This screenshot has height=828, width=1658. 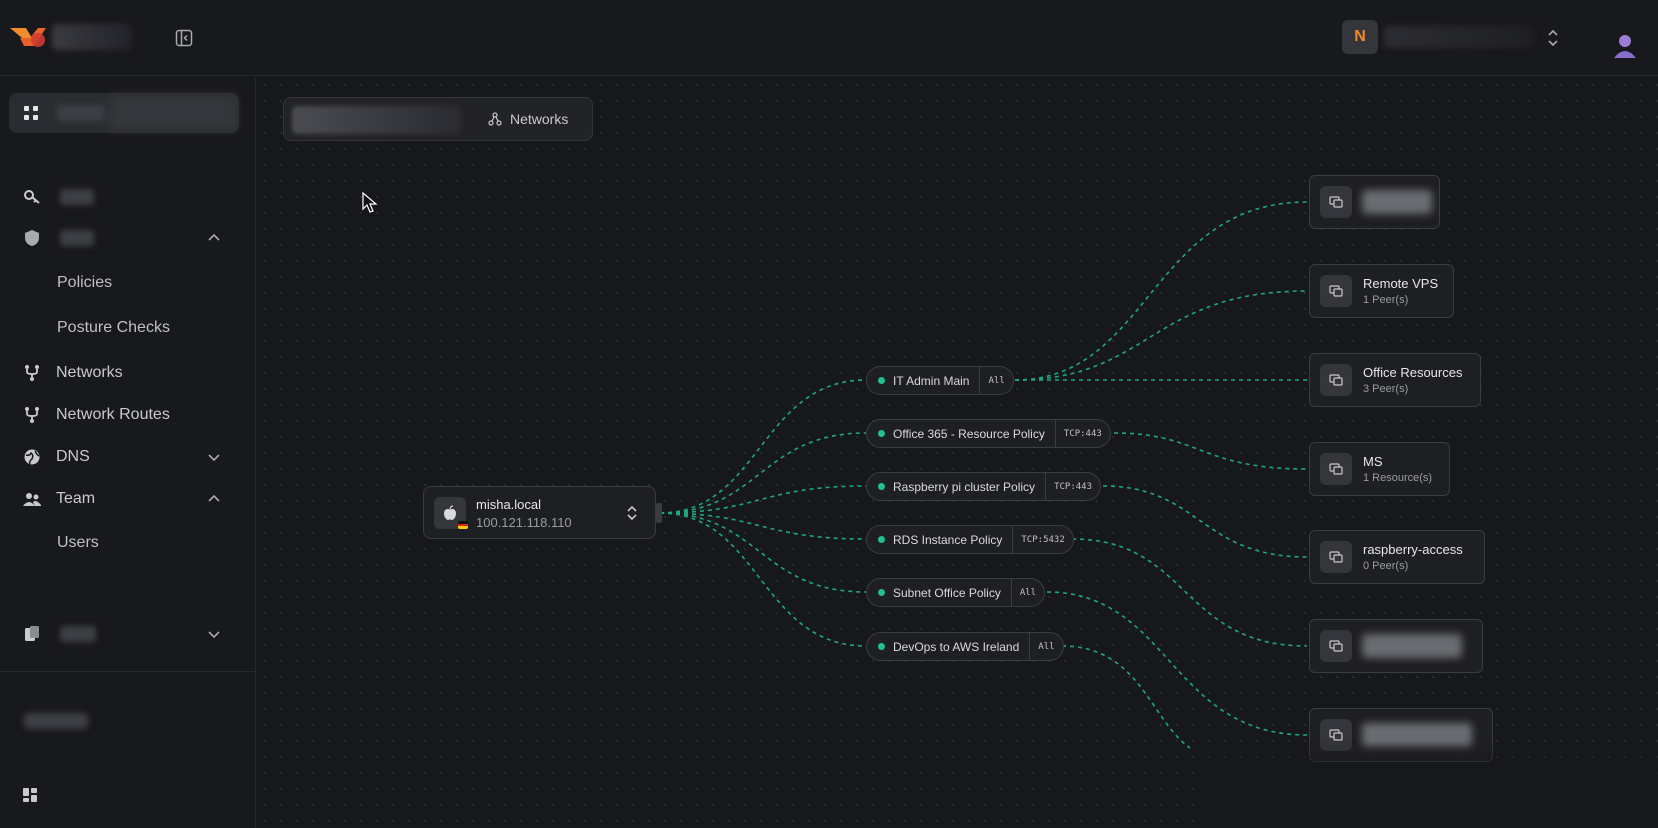 I want to click on resource-count: 0 Peer(s), so click(x=1386, y=566).